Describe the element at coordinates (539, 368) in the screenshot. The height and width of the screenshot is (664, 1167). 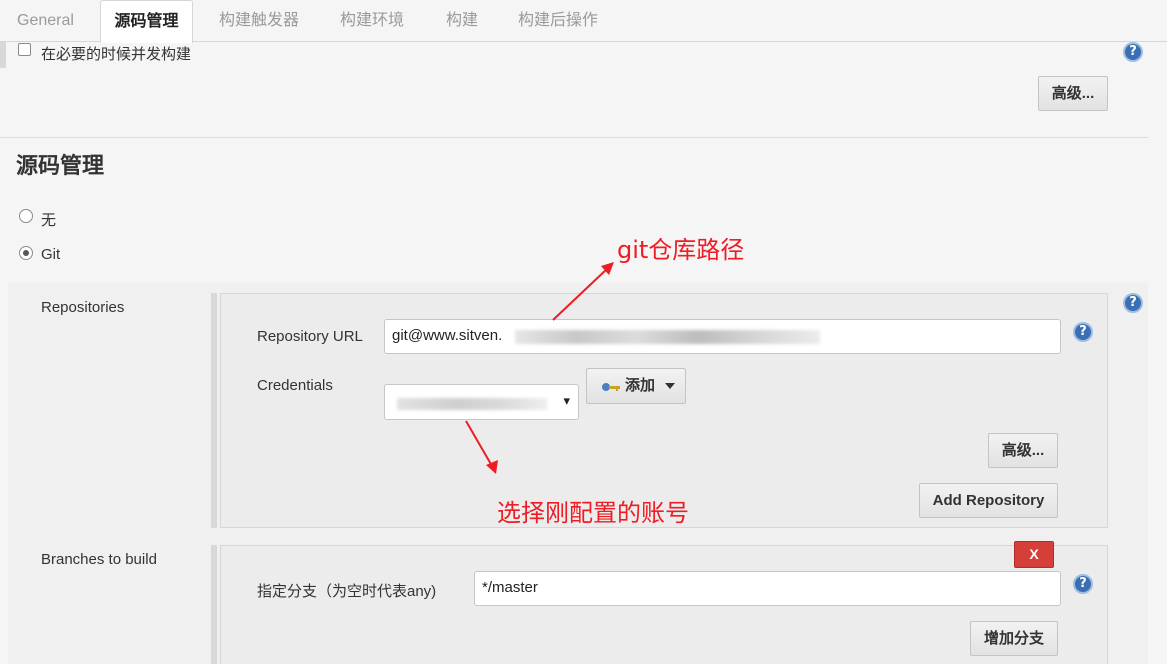
I see `annotation-arrows` at that location.